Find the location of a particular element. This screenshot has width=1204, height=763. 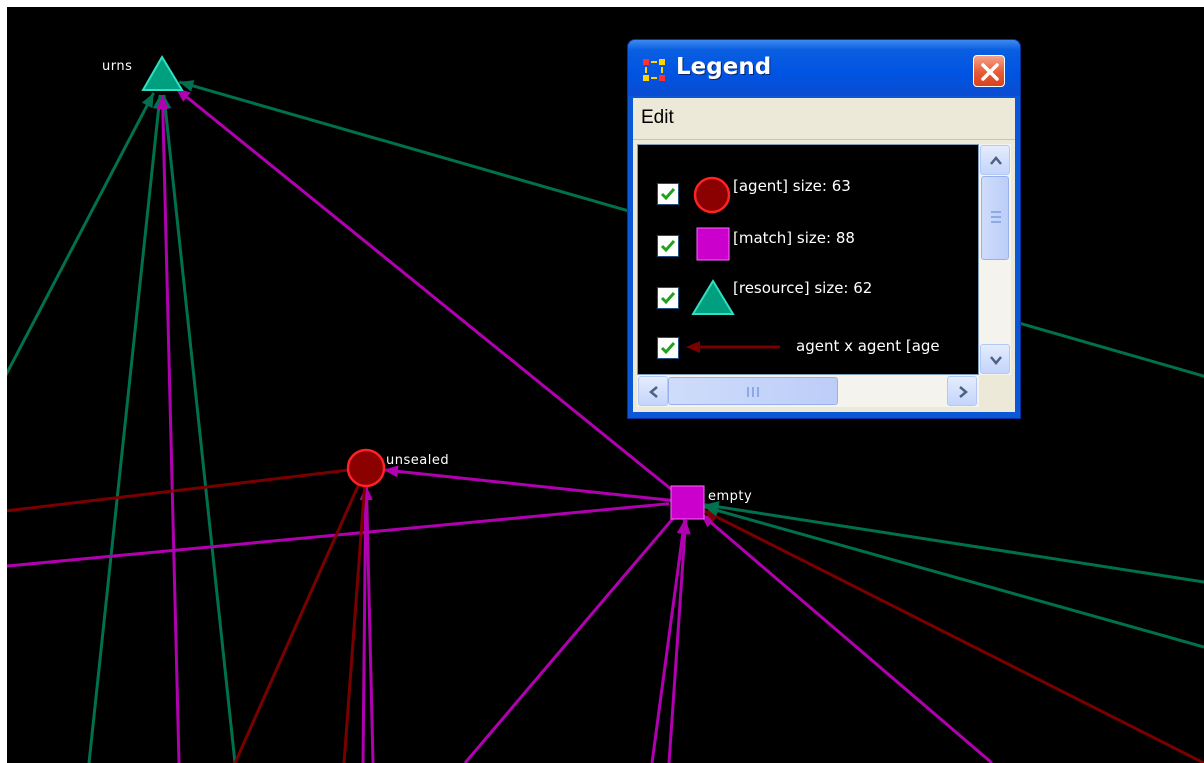

legend-horizontal-scrollbar is located at coordinates (808, 391).